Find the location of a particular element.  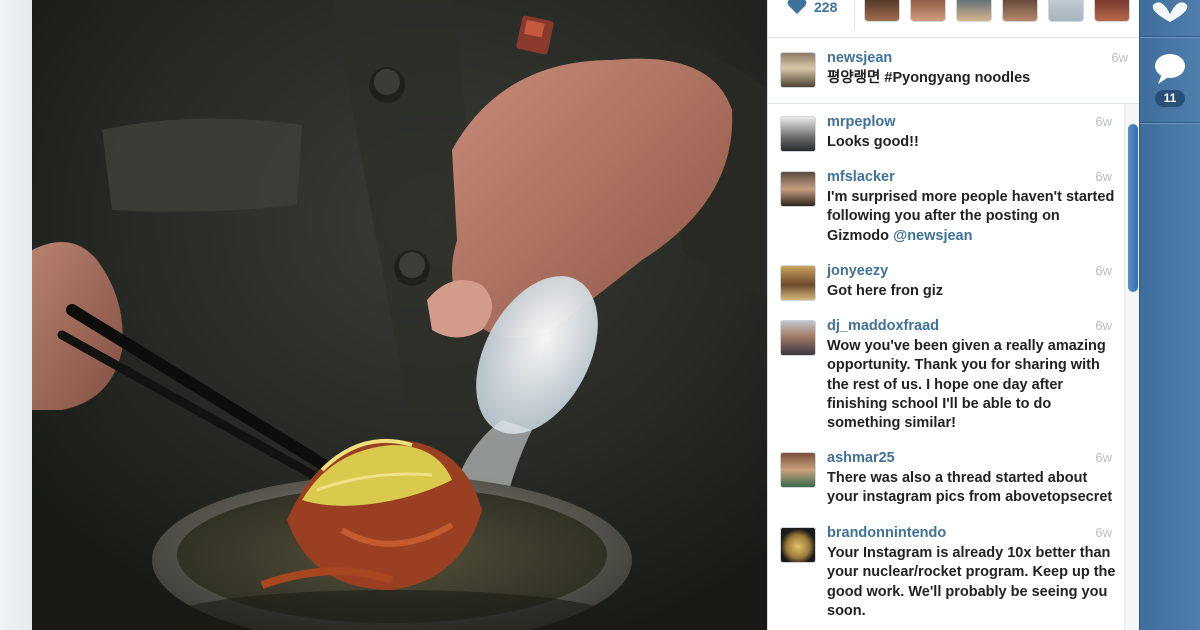

likes-counter: 228 is located at coordinates (812, 7).